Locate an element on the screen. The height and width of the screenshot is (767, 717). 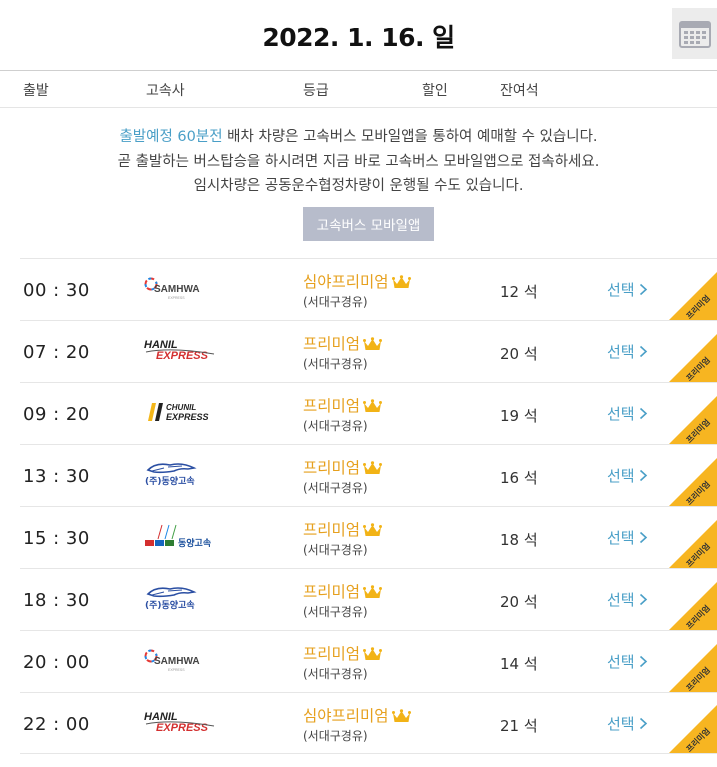
seats-remaining: 19 석 is located at coordinates (519, 416).